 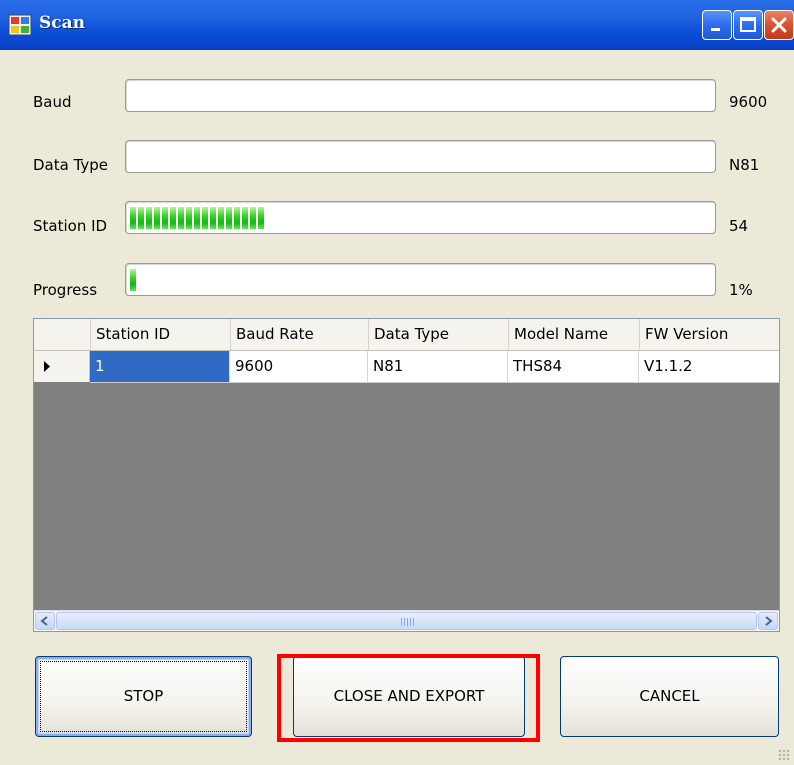 I want to click on maximize-icon, so click(x=748, y=24).